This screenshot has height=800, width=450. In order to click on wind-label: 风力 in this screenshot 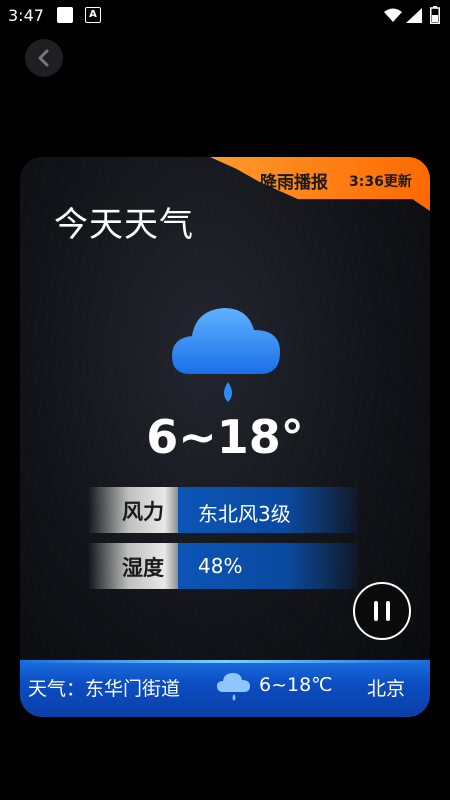, I will do `click(143, 512)`.